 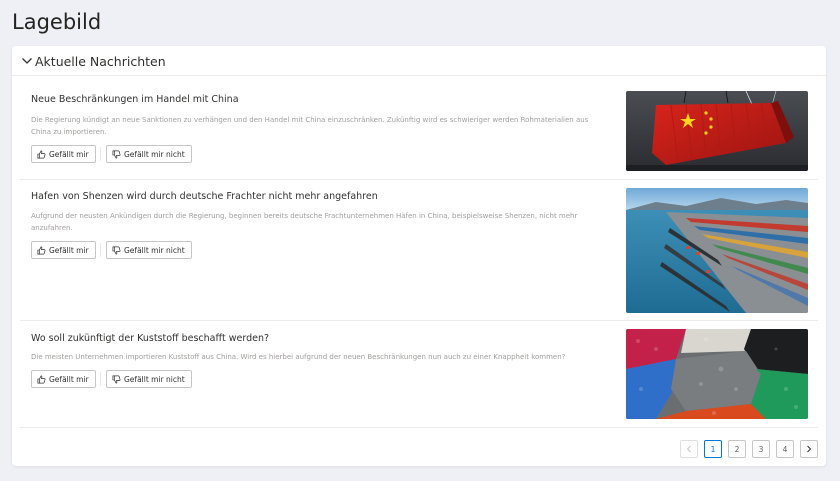 I want to click on pagination-prev-button, so click(x=689, y=449).